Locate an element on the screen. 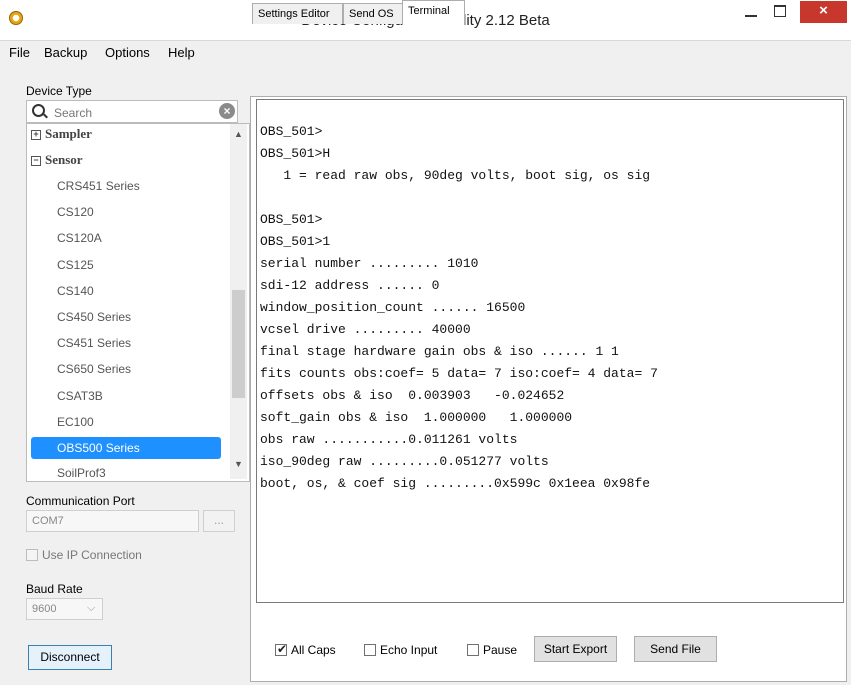 Image resolution: width=851 pixels, height=685 pixels. device-item: CS120 is located at coordinates (126, 212).